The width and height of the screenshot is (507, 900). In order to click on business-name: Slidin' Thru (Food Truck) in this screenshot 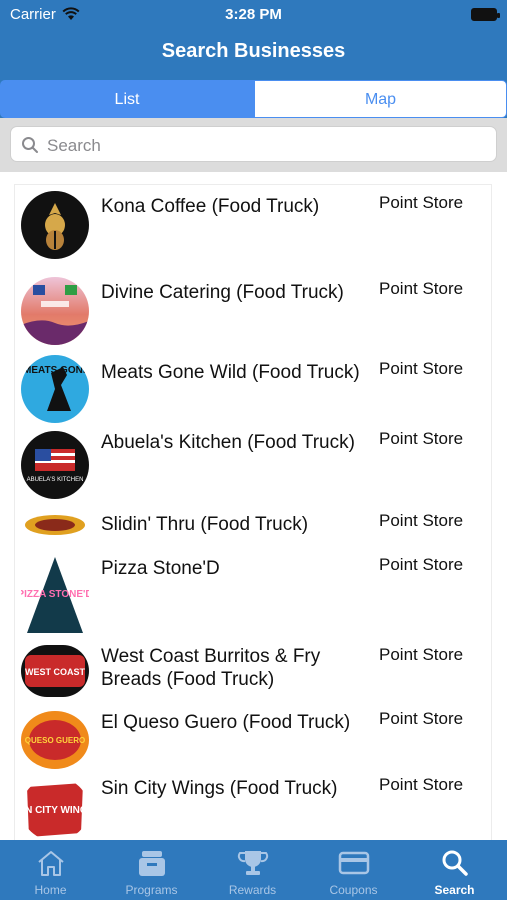, I will do `click(205, 524)`.